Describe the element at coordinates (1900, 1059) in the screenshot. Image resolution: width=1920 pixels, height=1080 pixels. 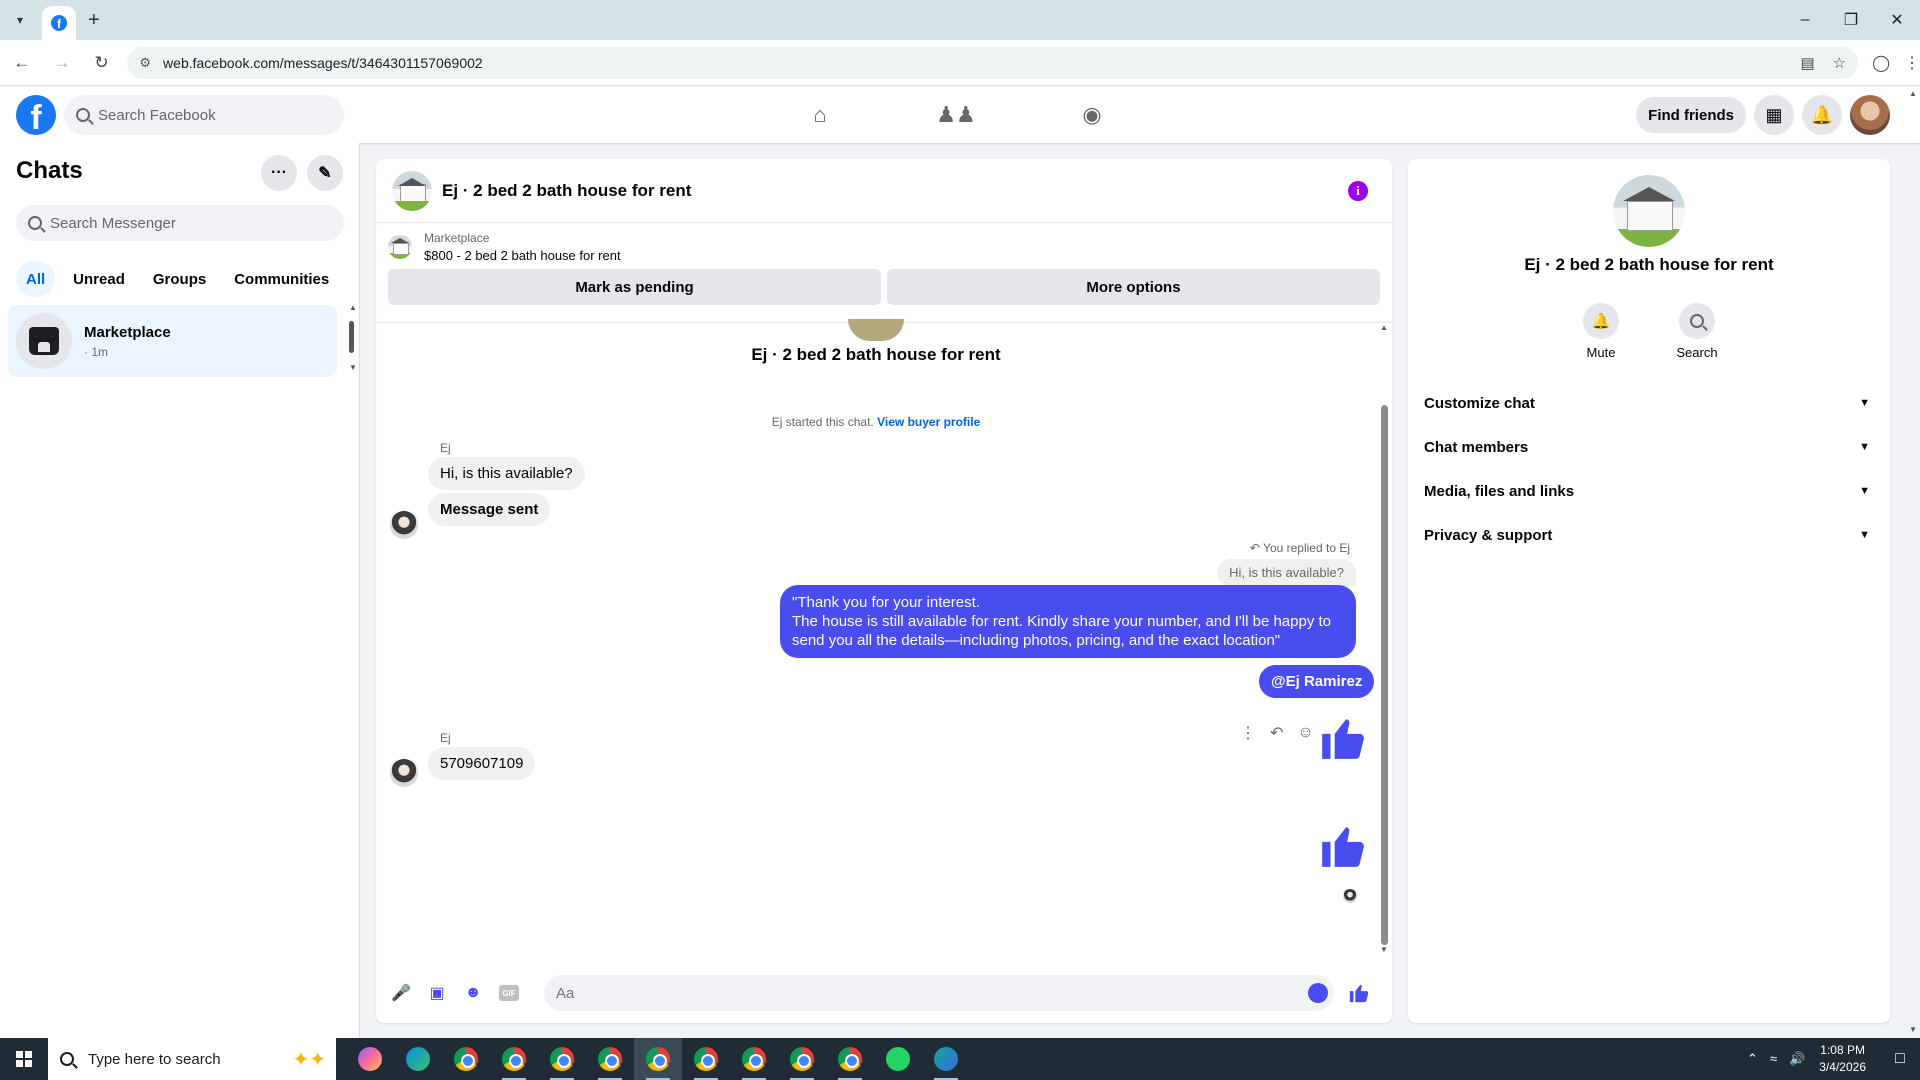
I see `notification-icon: □` at that location.